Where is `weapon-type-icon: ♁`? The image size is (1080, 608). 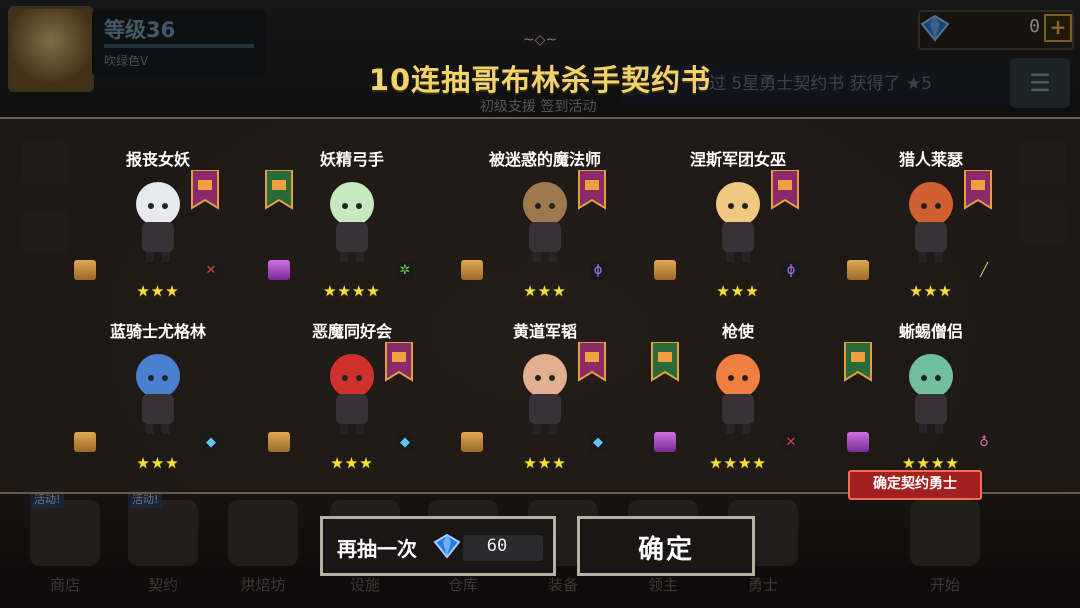
weapon-type-icon: ♁ is located at coordinates (984, 443).